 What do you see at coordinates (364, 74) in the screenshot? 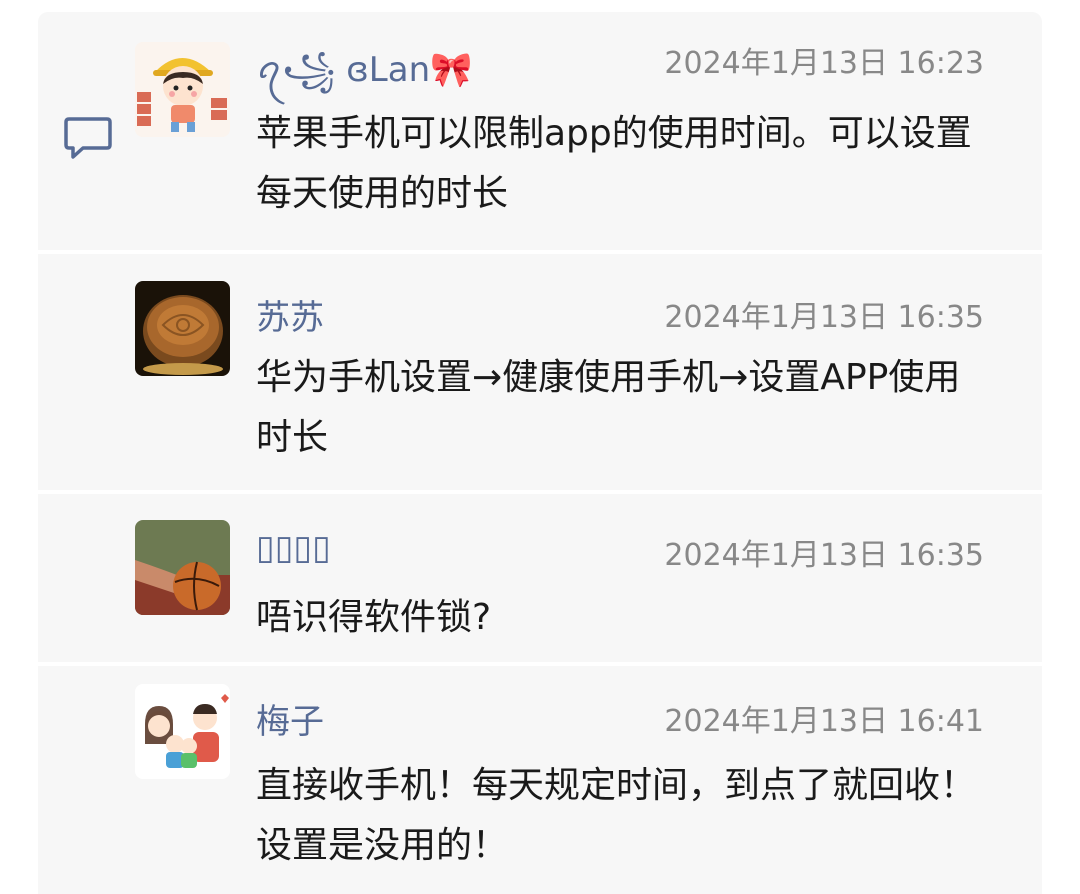
I see `comment-author: ꪖ꧁ ɞLan🎀` at bounding box center [364, 74].